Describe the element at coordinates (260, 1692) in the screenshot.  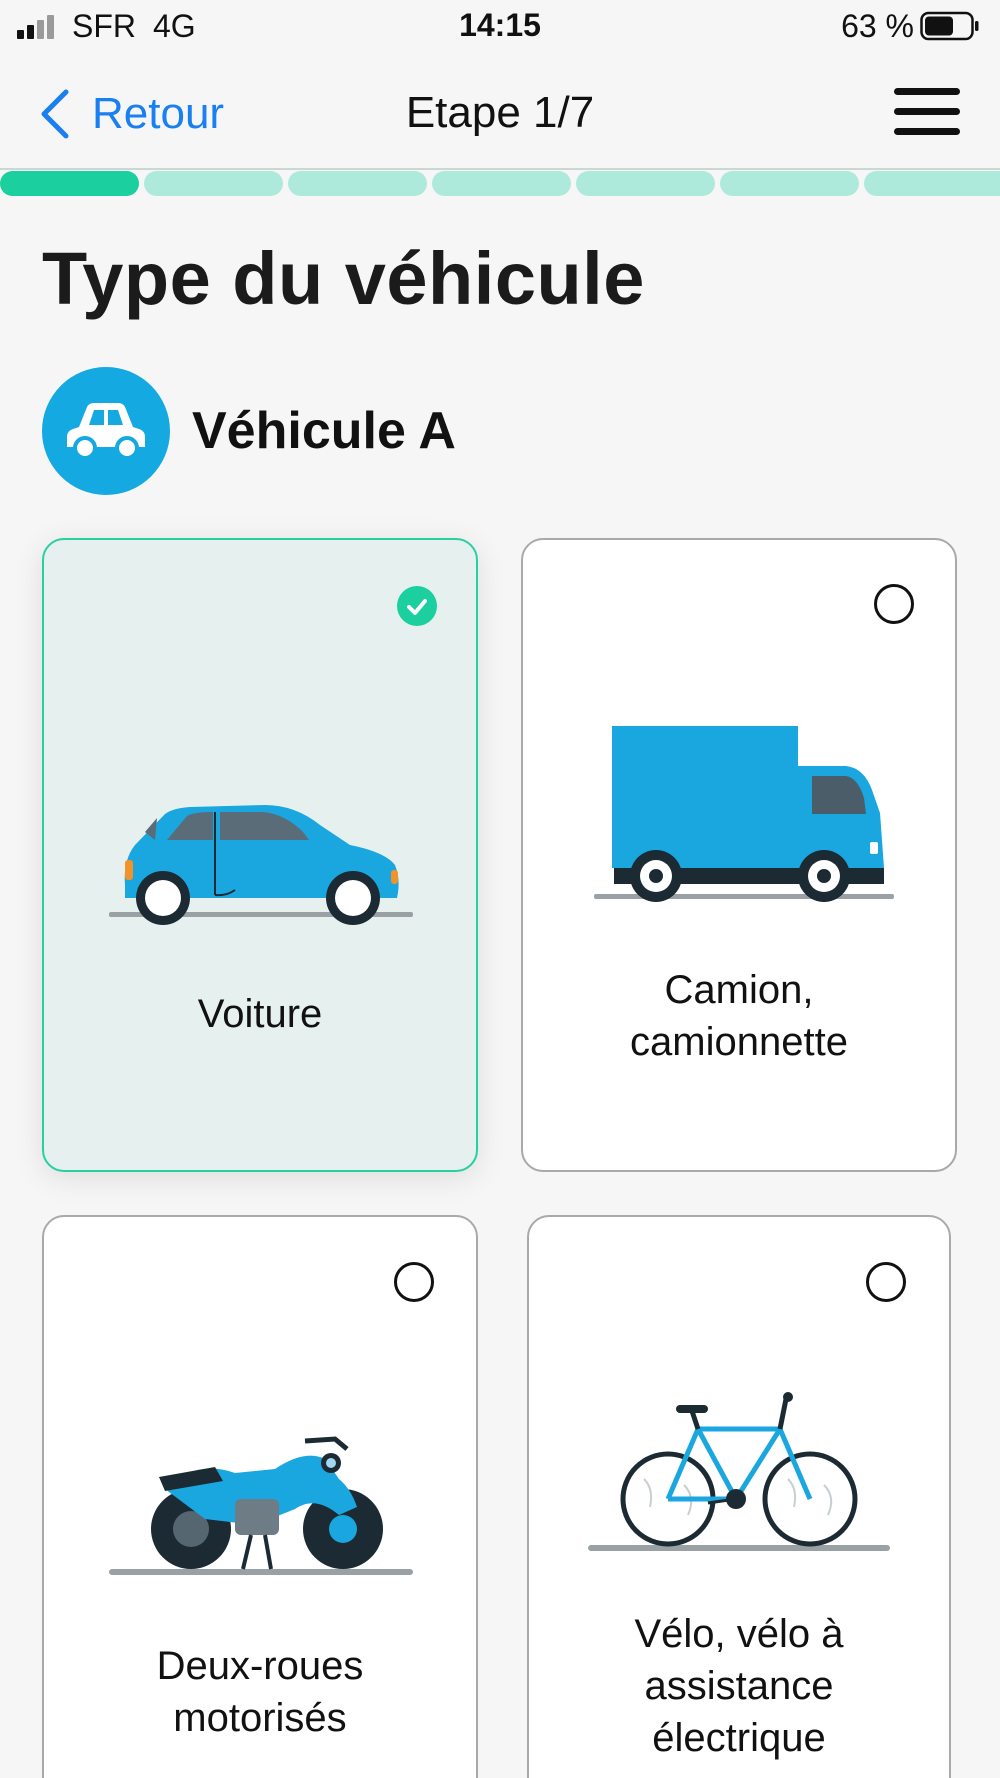
I see `option-label-deux-roues: Deux-roues motorisés` at that location.